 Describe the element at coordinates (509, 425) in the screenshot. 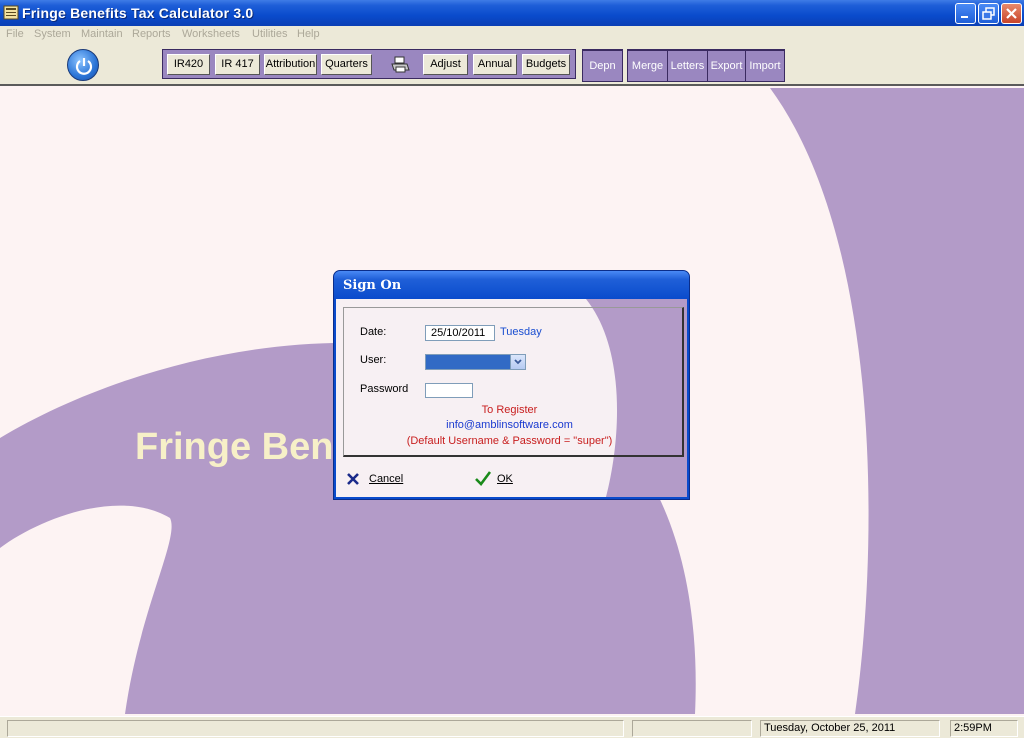

I see `register-email-link: info@amblinsoftware.com` at that location.